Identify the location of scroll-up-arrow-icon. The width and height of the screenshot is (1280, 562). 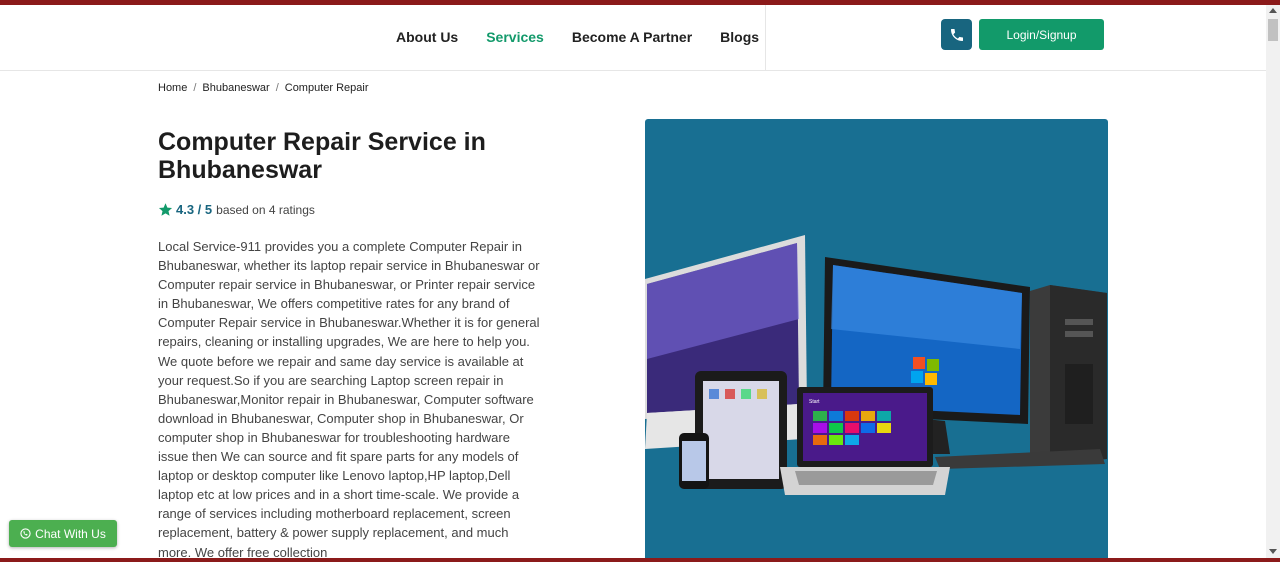
(1273, 10).